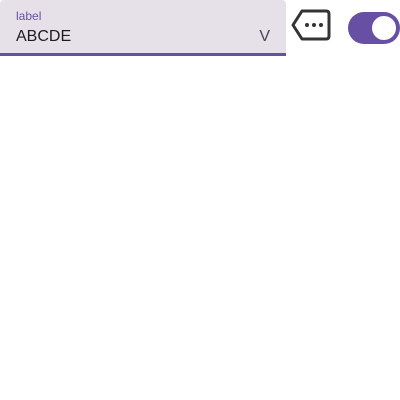 This screenshot has height=400, width=400. What do you see at coordinates (384, 28) in the screenshot?
I see `toggle-thumb` at bounding box center [384, 28].